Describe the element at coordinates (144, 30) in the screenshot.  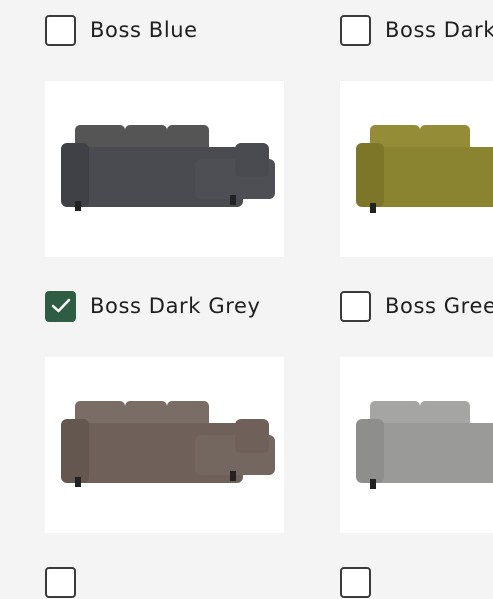
I see `swatch-label: Boss Blue` at that location.